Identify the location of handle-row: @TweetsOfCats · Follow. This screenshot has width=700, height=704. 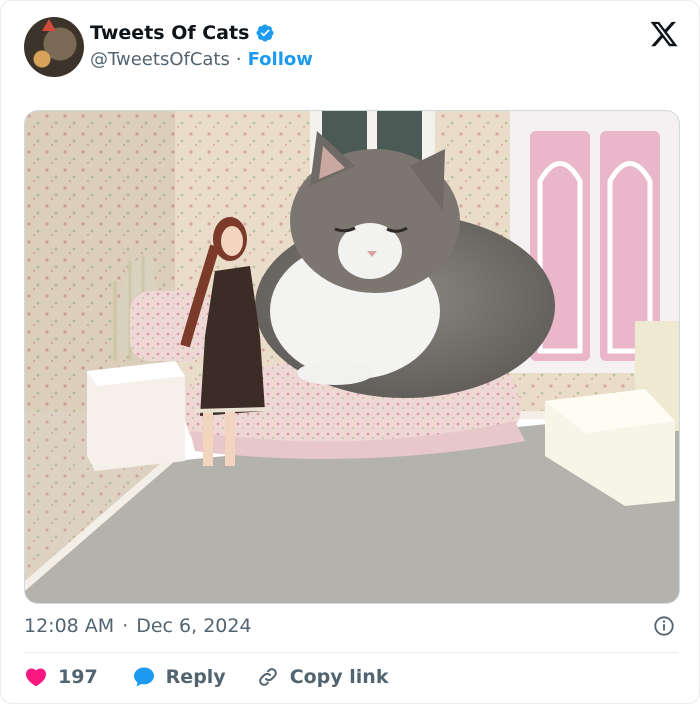
(201, 59).